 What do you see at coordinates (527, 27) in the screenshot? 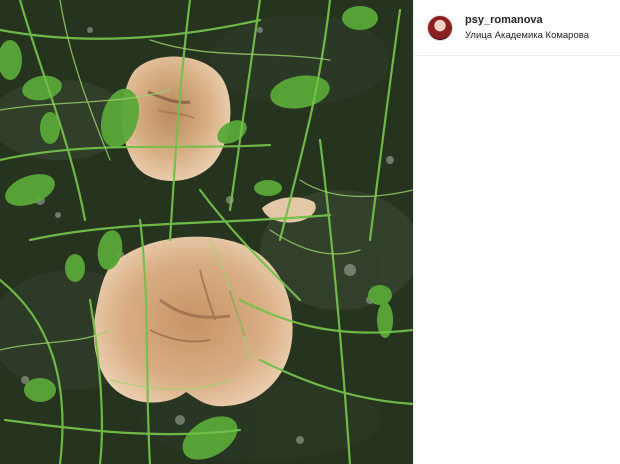
I see `post-meta: psy_romanova Улица Академика Комарова` at bounding box center [527, 27].